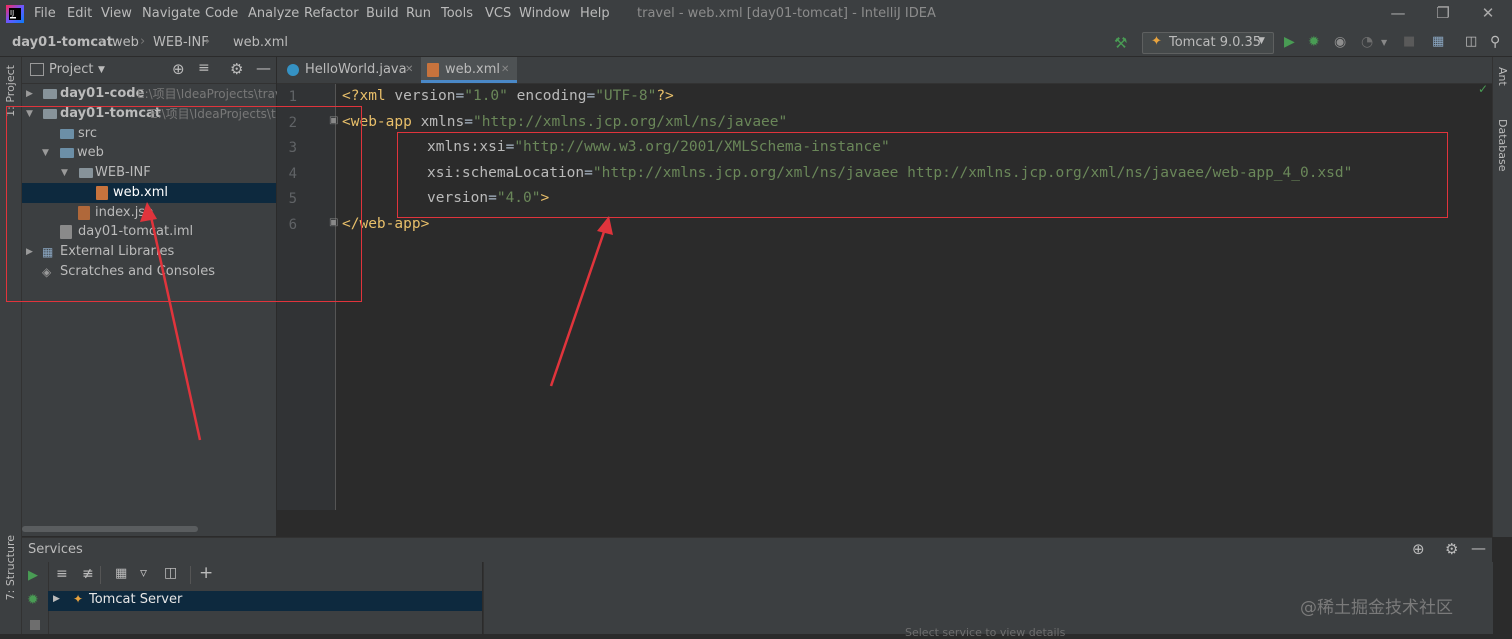 This screenshot has width=1512, height=639. What do you see at coordinates (171, 321) in the screenshot?
I see `arrow-to-web-xml` at bounding box center [171, 321].